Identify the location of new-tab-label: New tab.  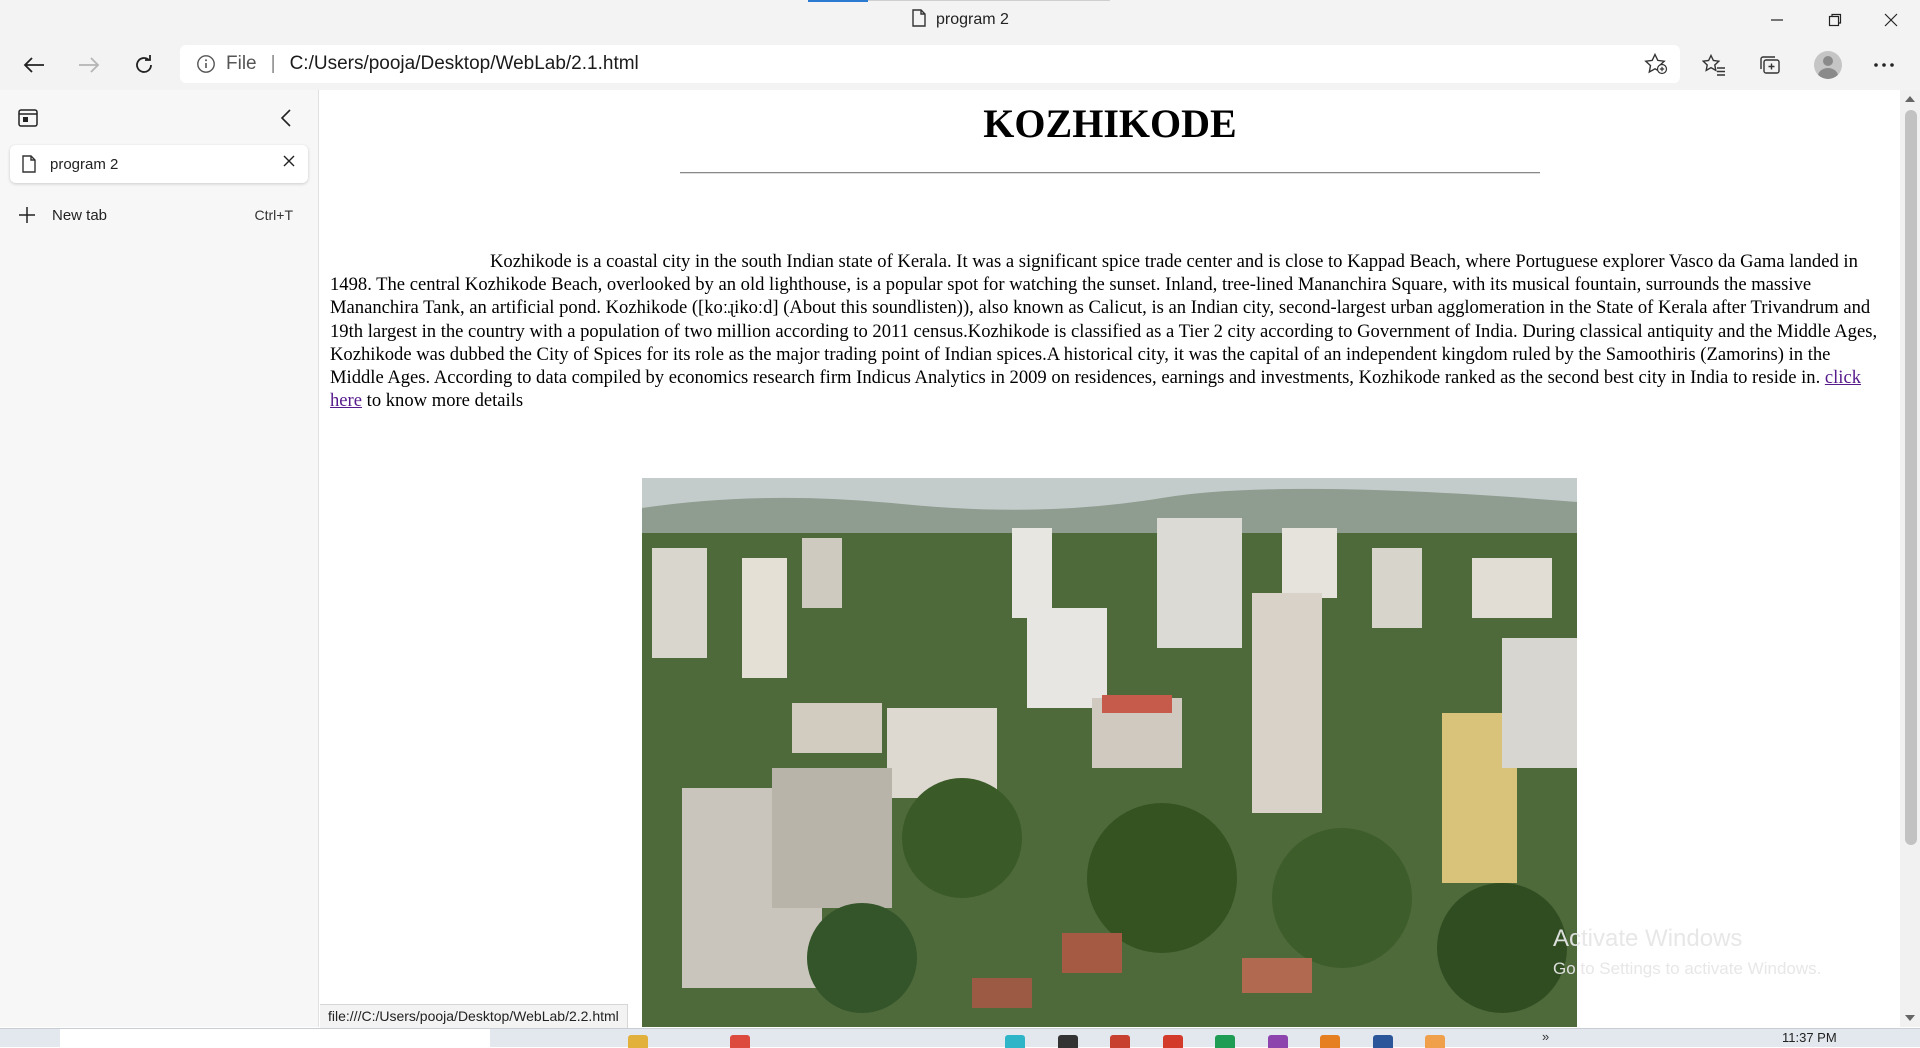
(80, 215).